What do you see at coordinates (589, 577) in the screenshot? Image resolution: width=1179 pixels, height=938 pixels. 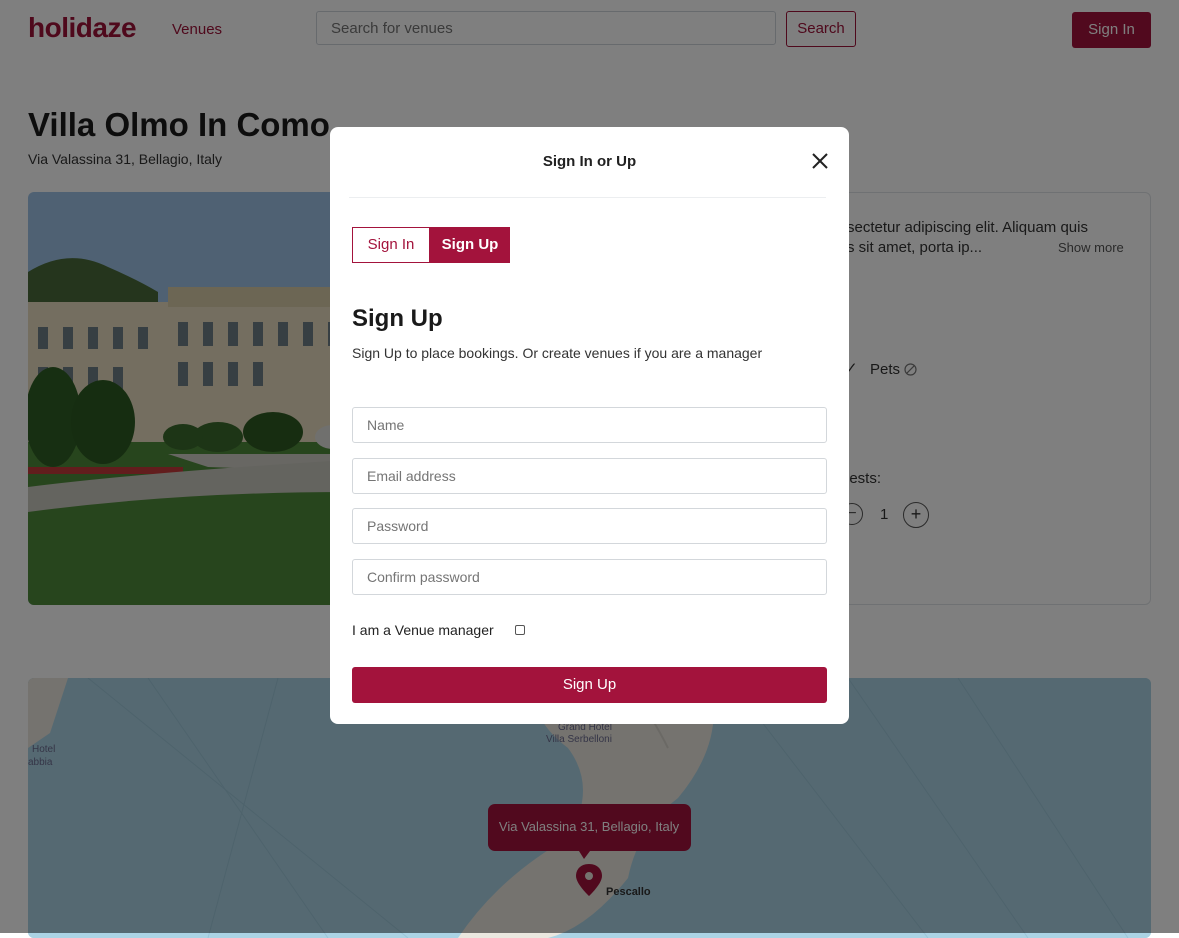 I see `confirm-password-field` at bounding box center [589, 577].